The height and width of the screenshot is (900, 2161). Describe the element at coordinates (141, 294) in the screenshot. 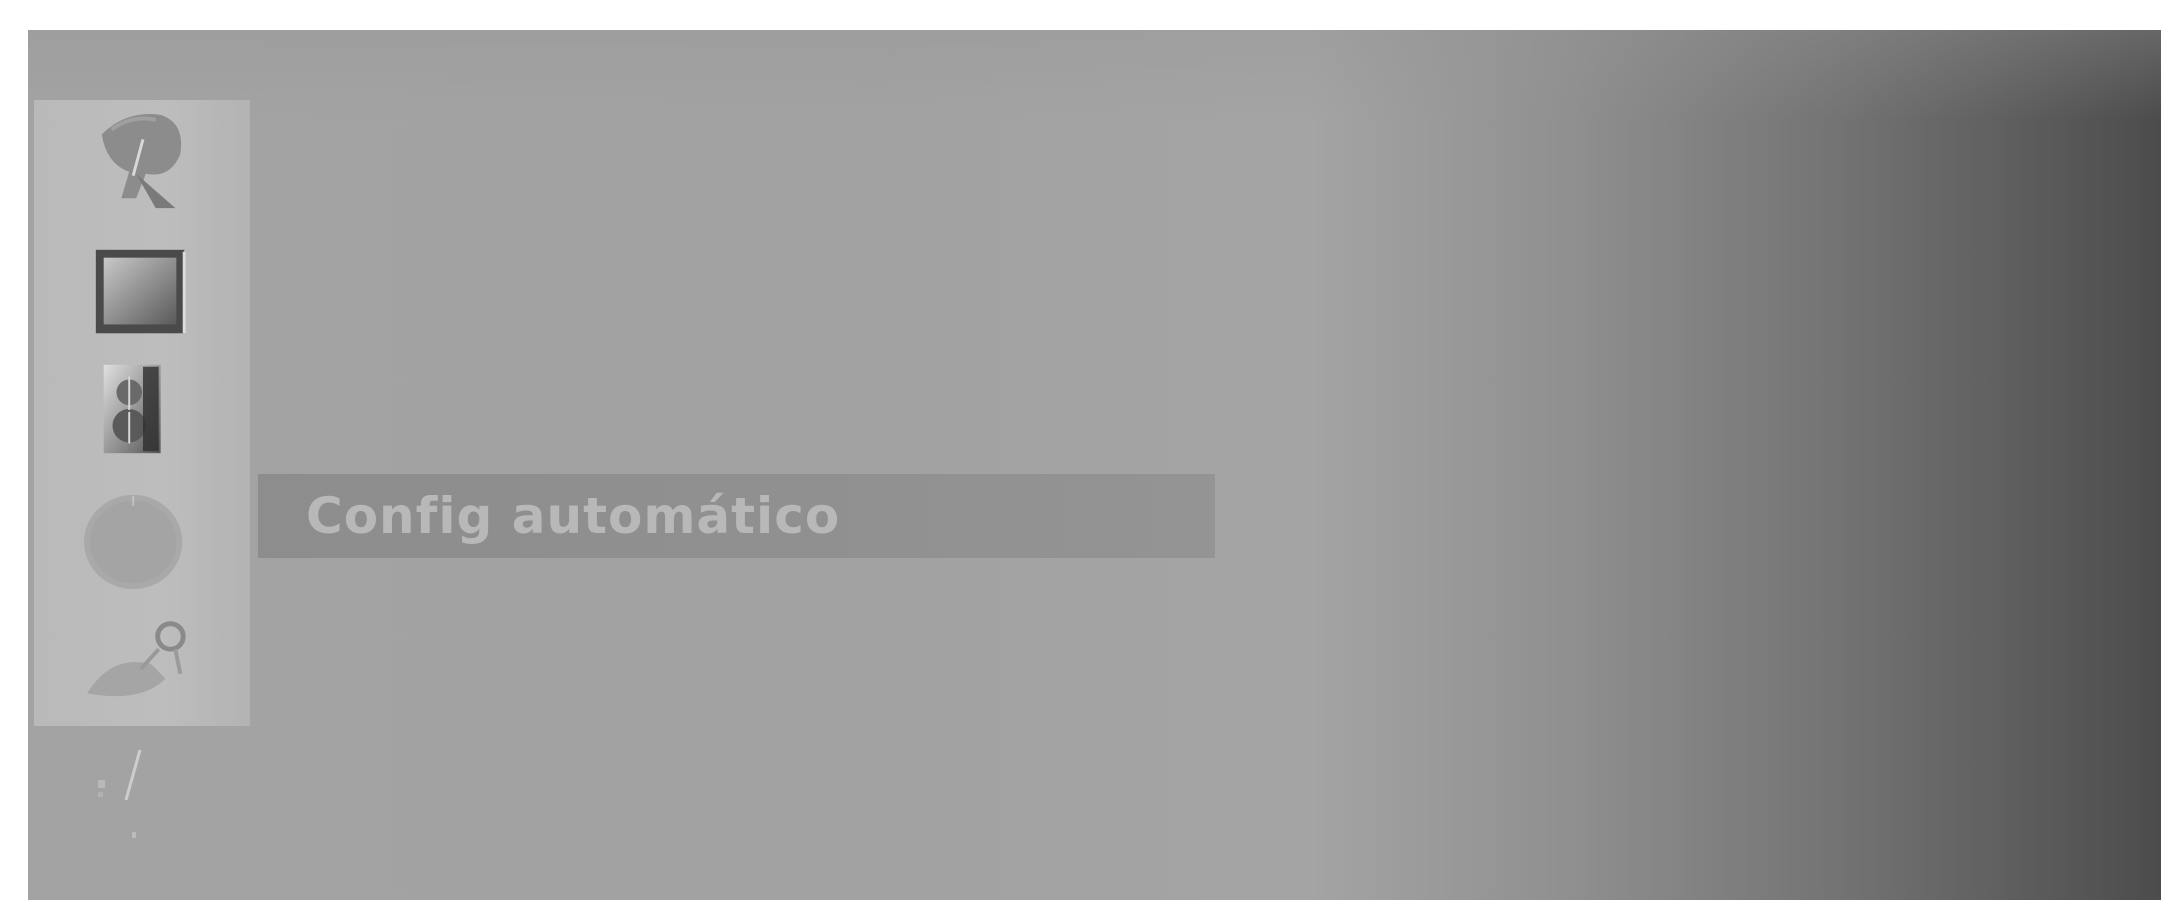

I see `picture-monitor-icon` at that location.